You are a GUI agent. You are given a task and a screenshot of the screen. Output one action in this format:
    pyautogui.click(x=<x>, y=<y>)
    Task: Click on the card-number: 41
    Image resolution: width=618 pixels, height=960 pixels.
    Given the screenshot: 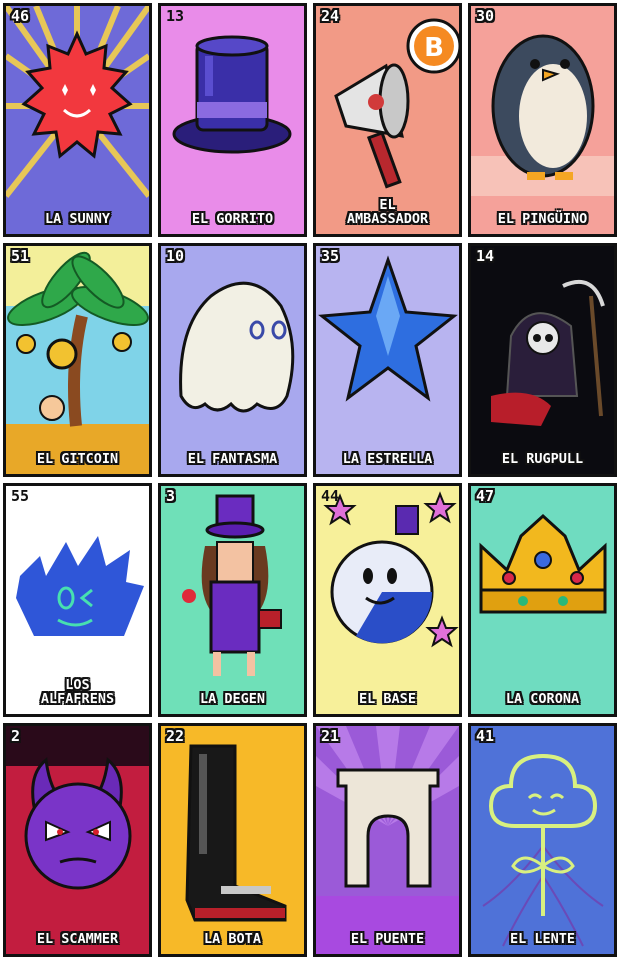 What is the action you would take?
    pyautogui.click(x=485, y=736)
    